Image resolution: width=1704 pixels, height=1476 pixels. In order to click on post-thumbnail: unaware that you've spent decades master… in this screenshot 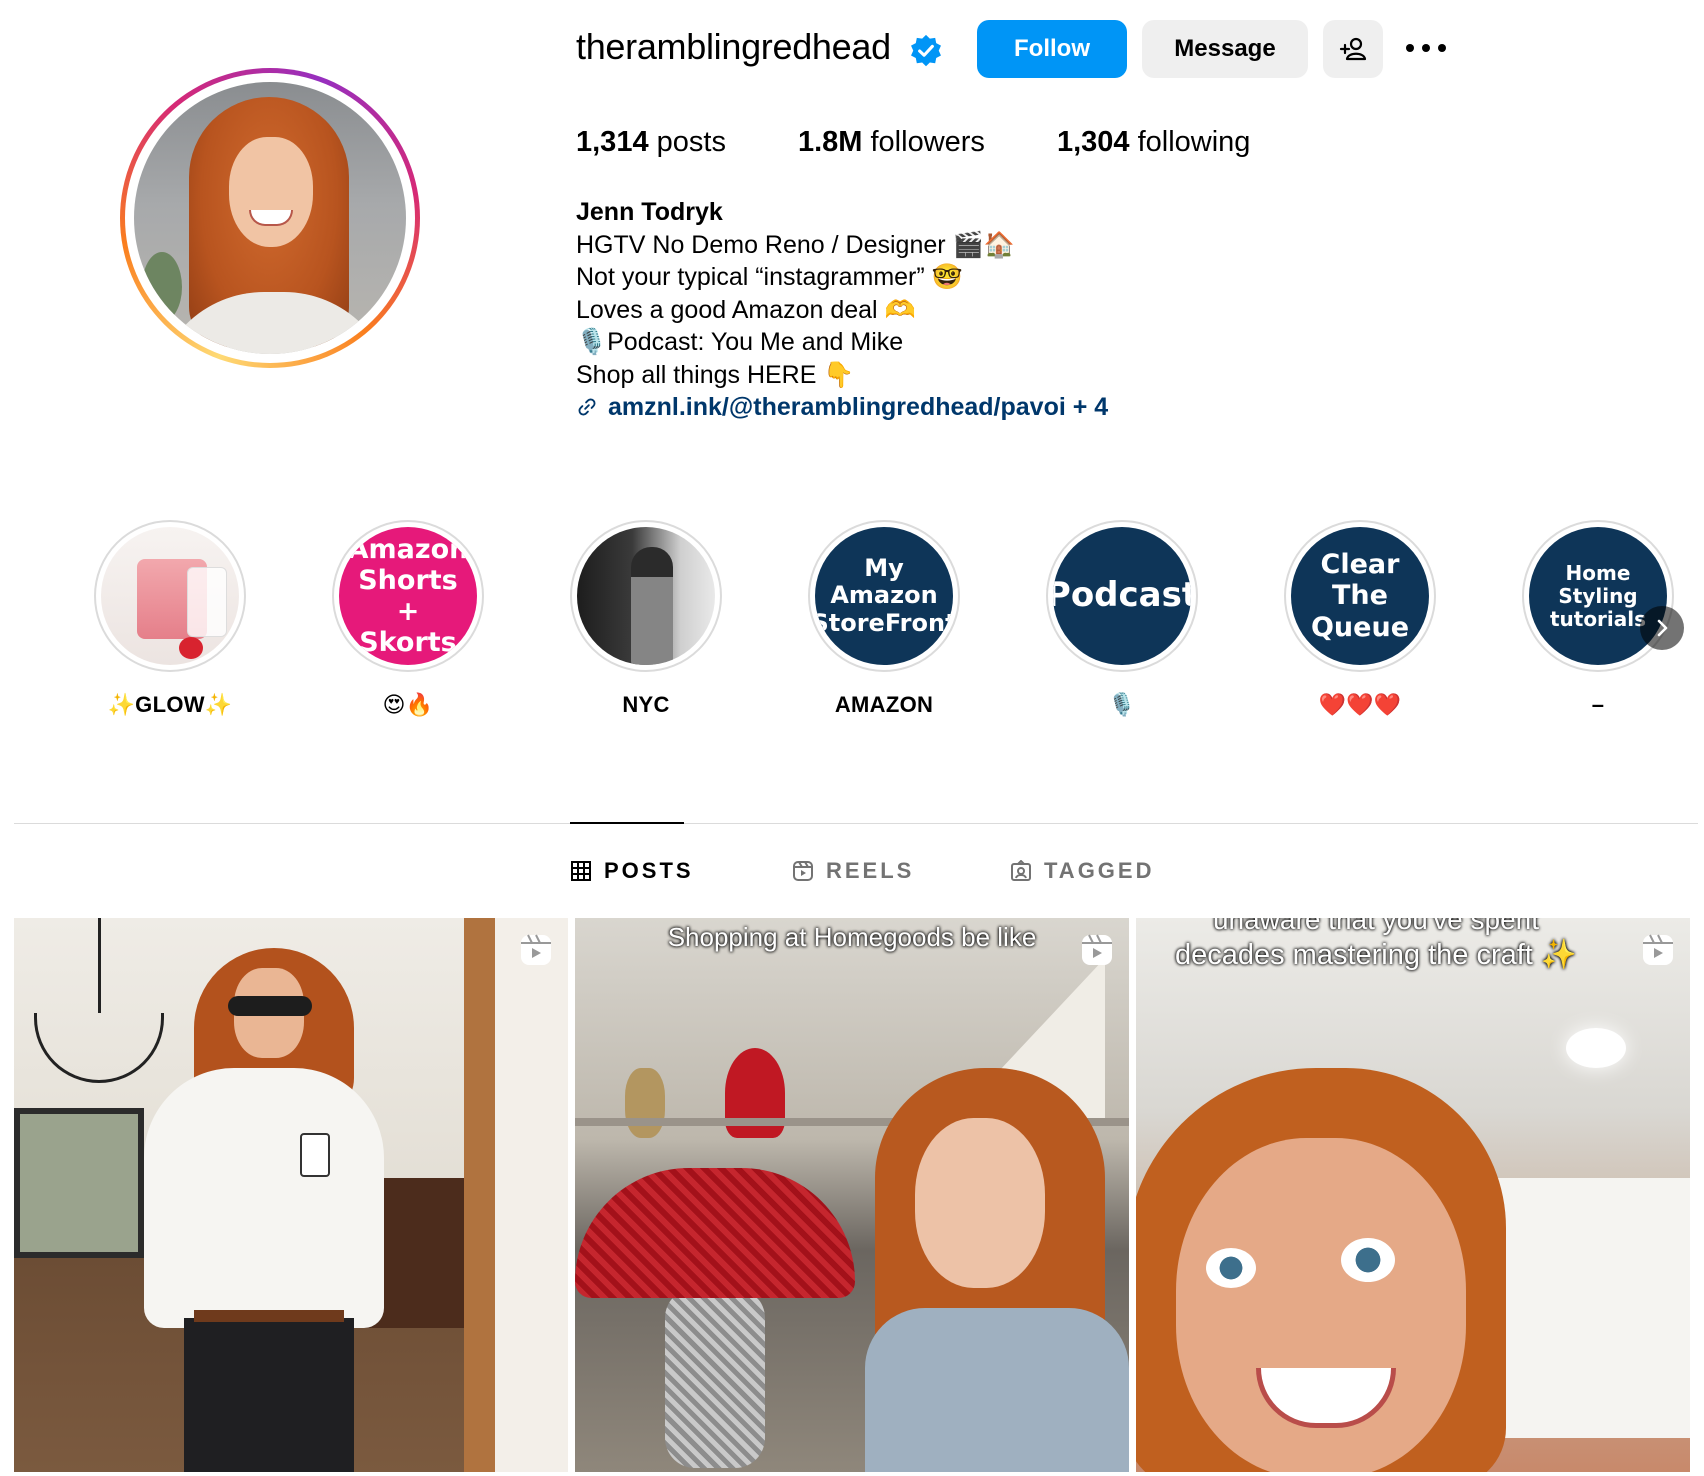, I will do `click(1413, 1195)`.